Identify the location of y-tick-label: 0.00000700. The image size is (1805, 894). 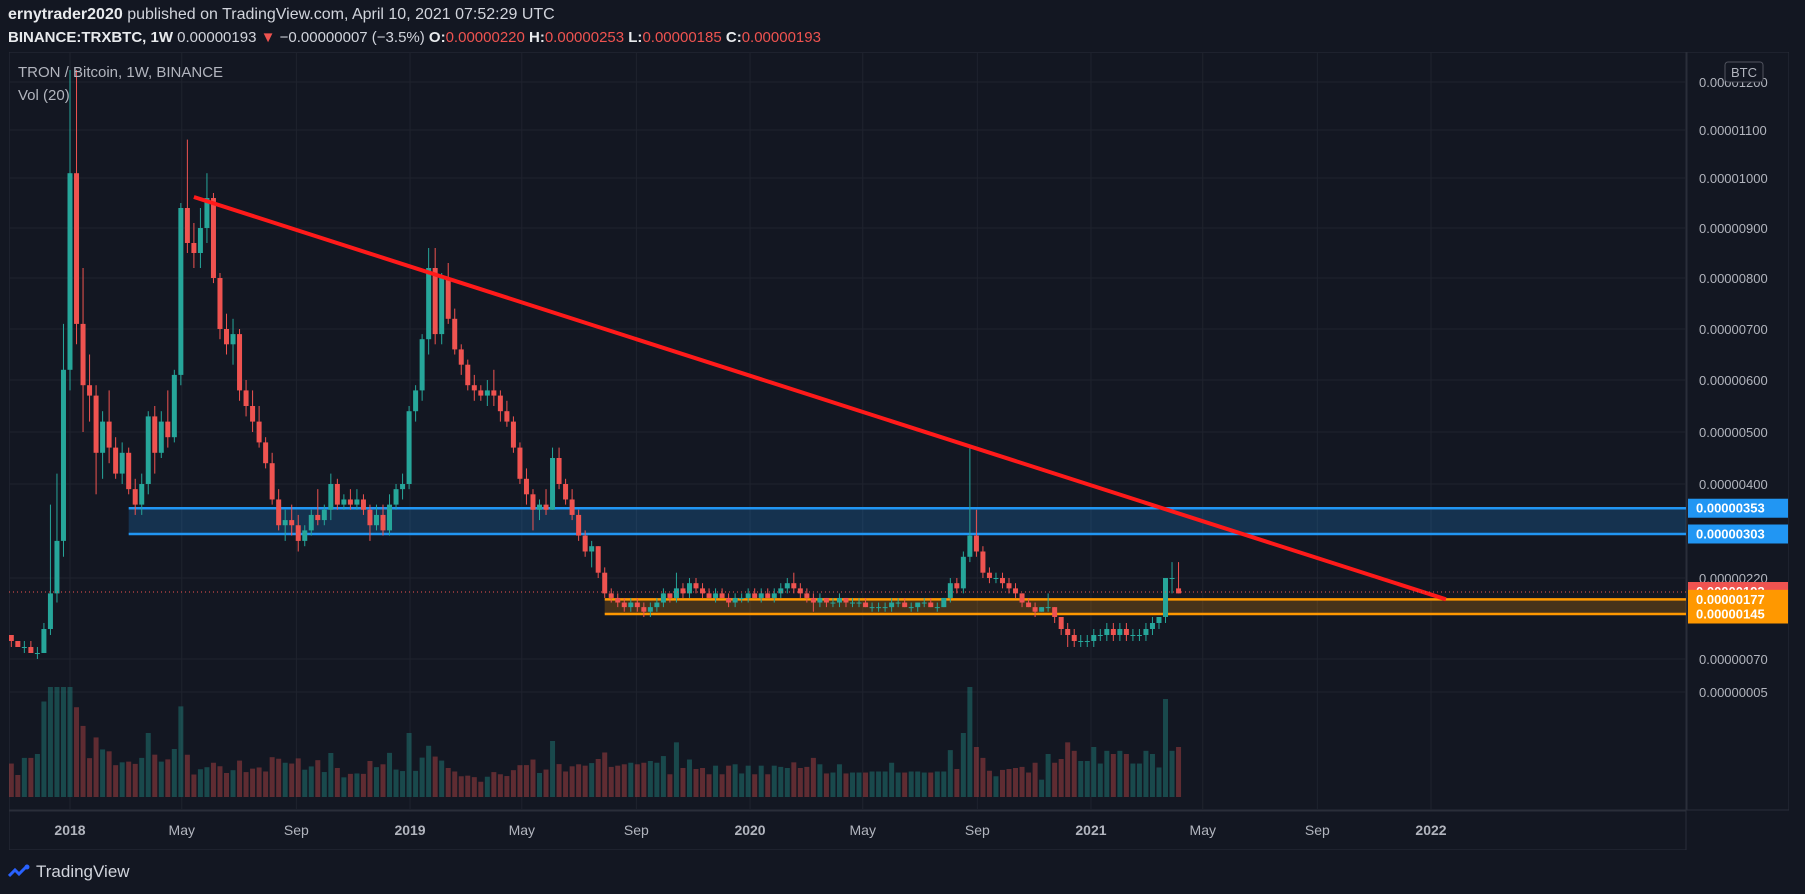
(1733, 329).